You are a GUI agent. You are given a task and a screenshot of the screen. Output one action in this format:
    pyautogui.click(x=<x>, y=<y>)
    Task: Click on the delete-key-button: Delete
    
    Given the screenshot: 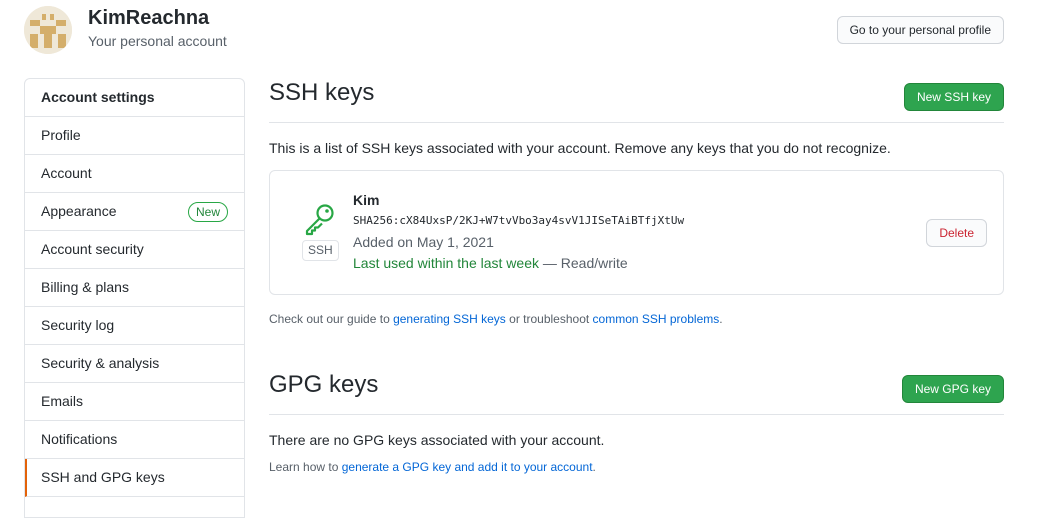 What is the action you would take?
    pyautogui.click(x=956, y=233)
    